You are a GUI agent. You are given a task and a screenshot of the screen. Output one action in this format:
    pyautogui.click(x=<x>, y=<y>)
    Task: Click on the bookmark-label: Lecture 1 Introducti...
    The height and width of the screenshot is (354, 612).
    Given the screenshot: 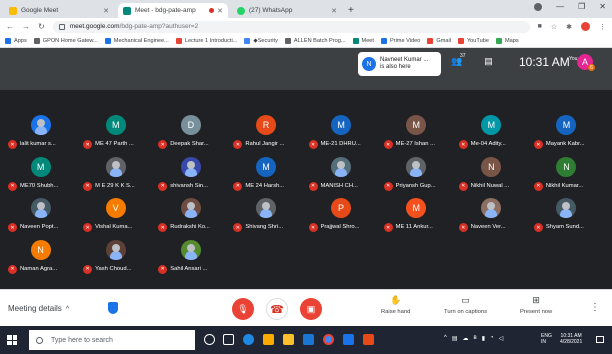 What is the action you would take?
    pyautogui.click(x=211, y=41)
    